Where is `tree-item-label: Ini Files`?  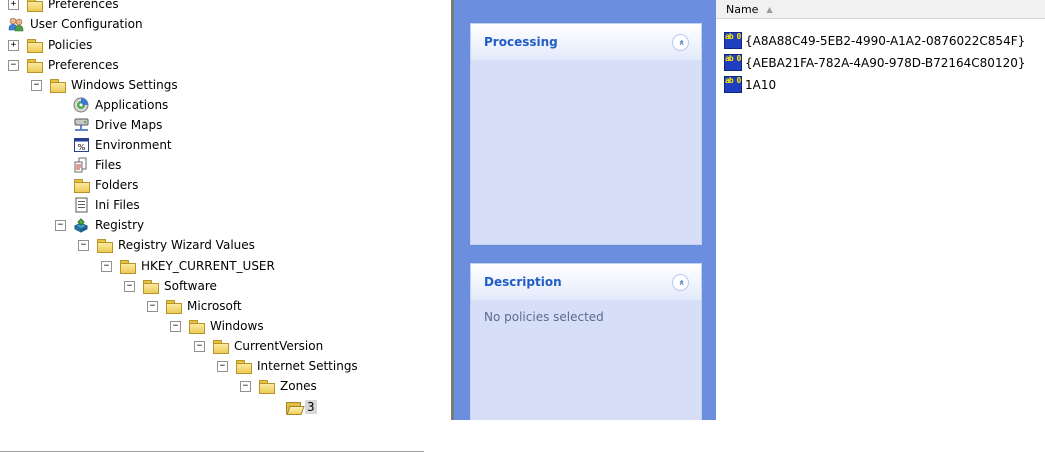
tree-item-label: Ini Files is located at coordinates (117, 205).